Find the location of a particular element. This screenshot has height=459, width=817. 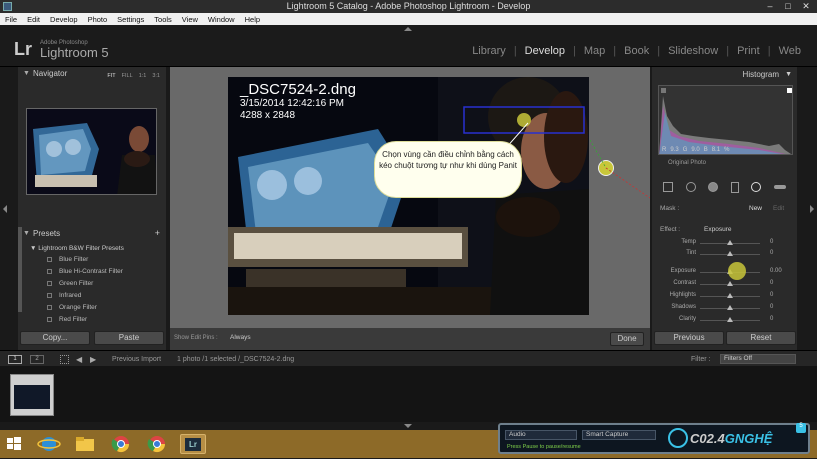

recorder-audio: Audio is located at coordinates (541, 435).